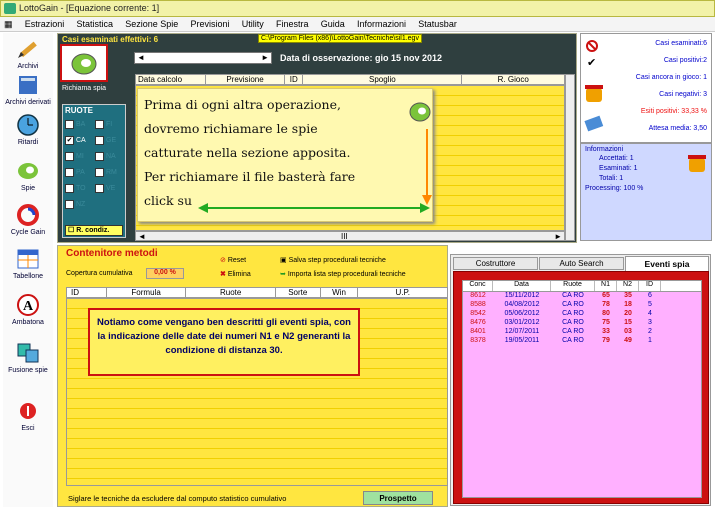 The image size is (715, 512). I want to click on sidebar-item-cycle-gain: Cycle Gain, so click(28, 219).